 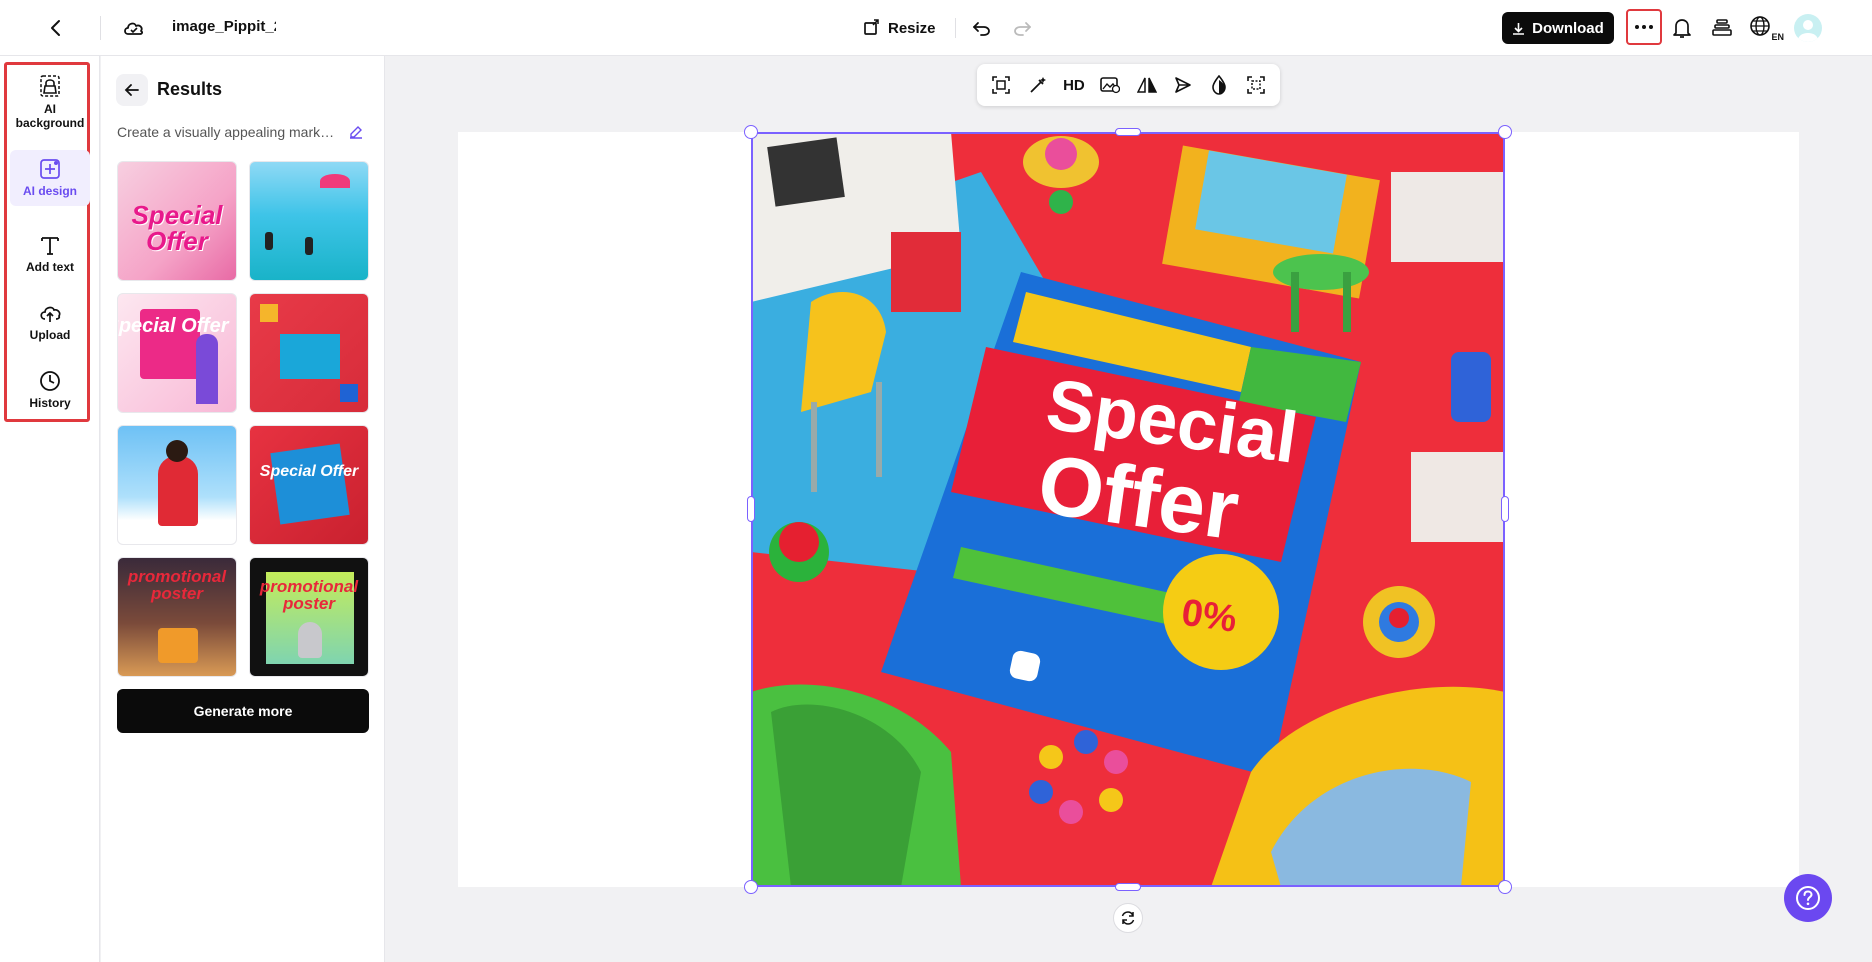 I want to click on undo-button, so click(x=982, y=28).